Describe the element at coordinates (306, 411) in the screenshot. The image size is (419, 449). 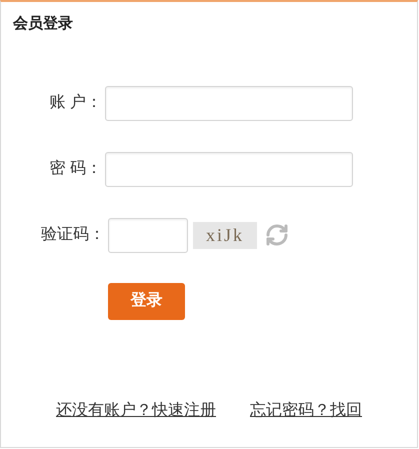
I see `footer-link: 忘记密码？找回` at that location.